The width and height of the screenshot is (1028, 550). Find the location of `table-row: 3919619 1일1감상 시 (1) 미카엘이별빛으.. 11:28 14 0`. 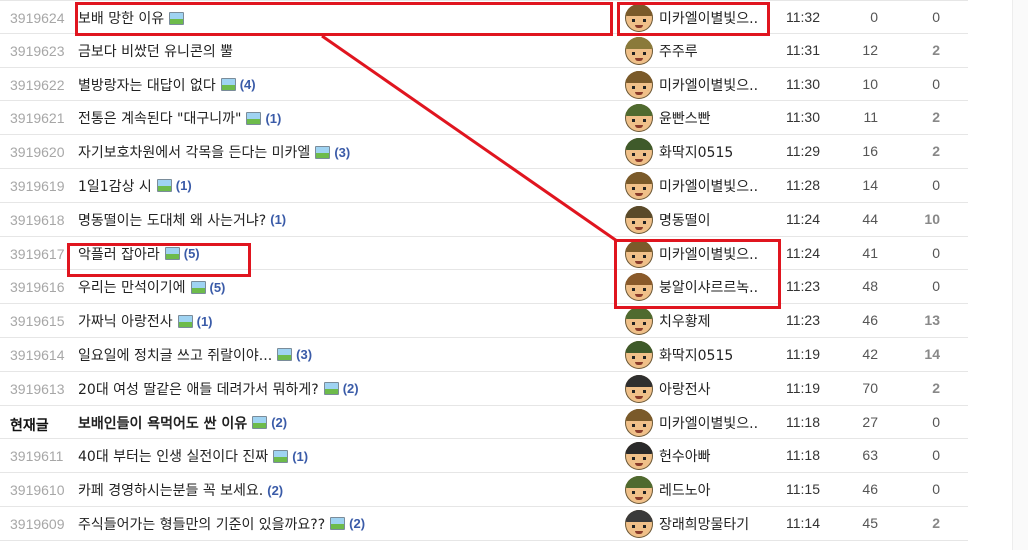

table-row: 3919619 1일1감상 시 (1) 미카엘이별빛으.. 11:28 14 0 is located at coordinates (484, 186).